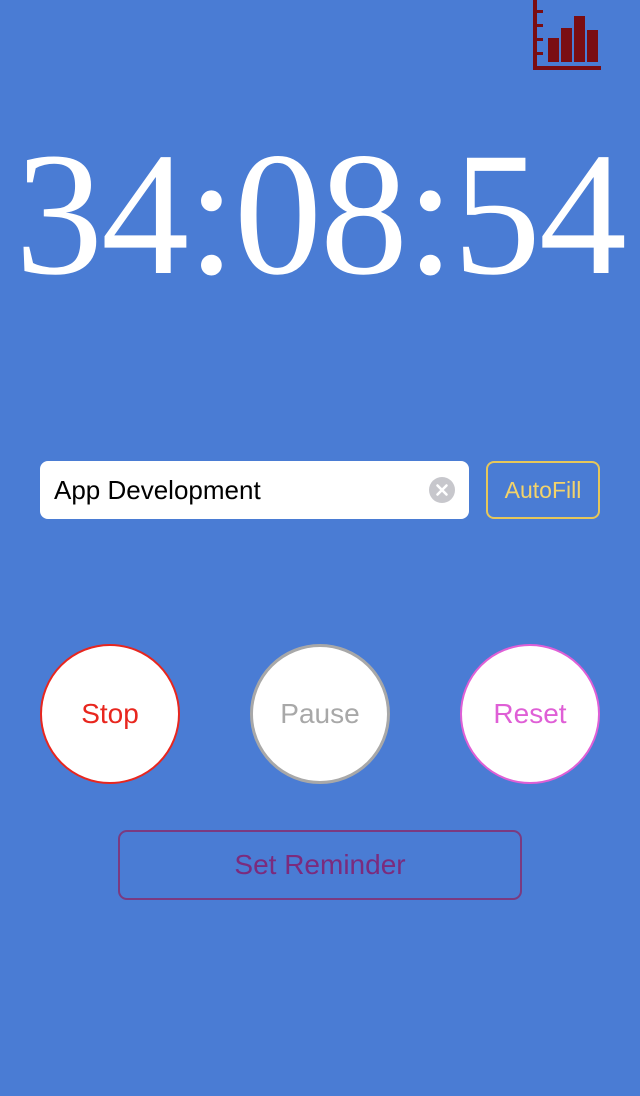 This screenshot has width=640, height=1096. What do you see at coordinates (530, 714) in the screenshot?
I see `reset-button: Reset` at bounding box center [530, 714].